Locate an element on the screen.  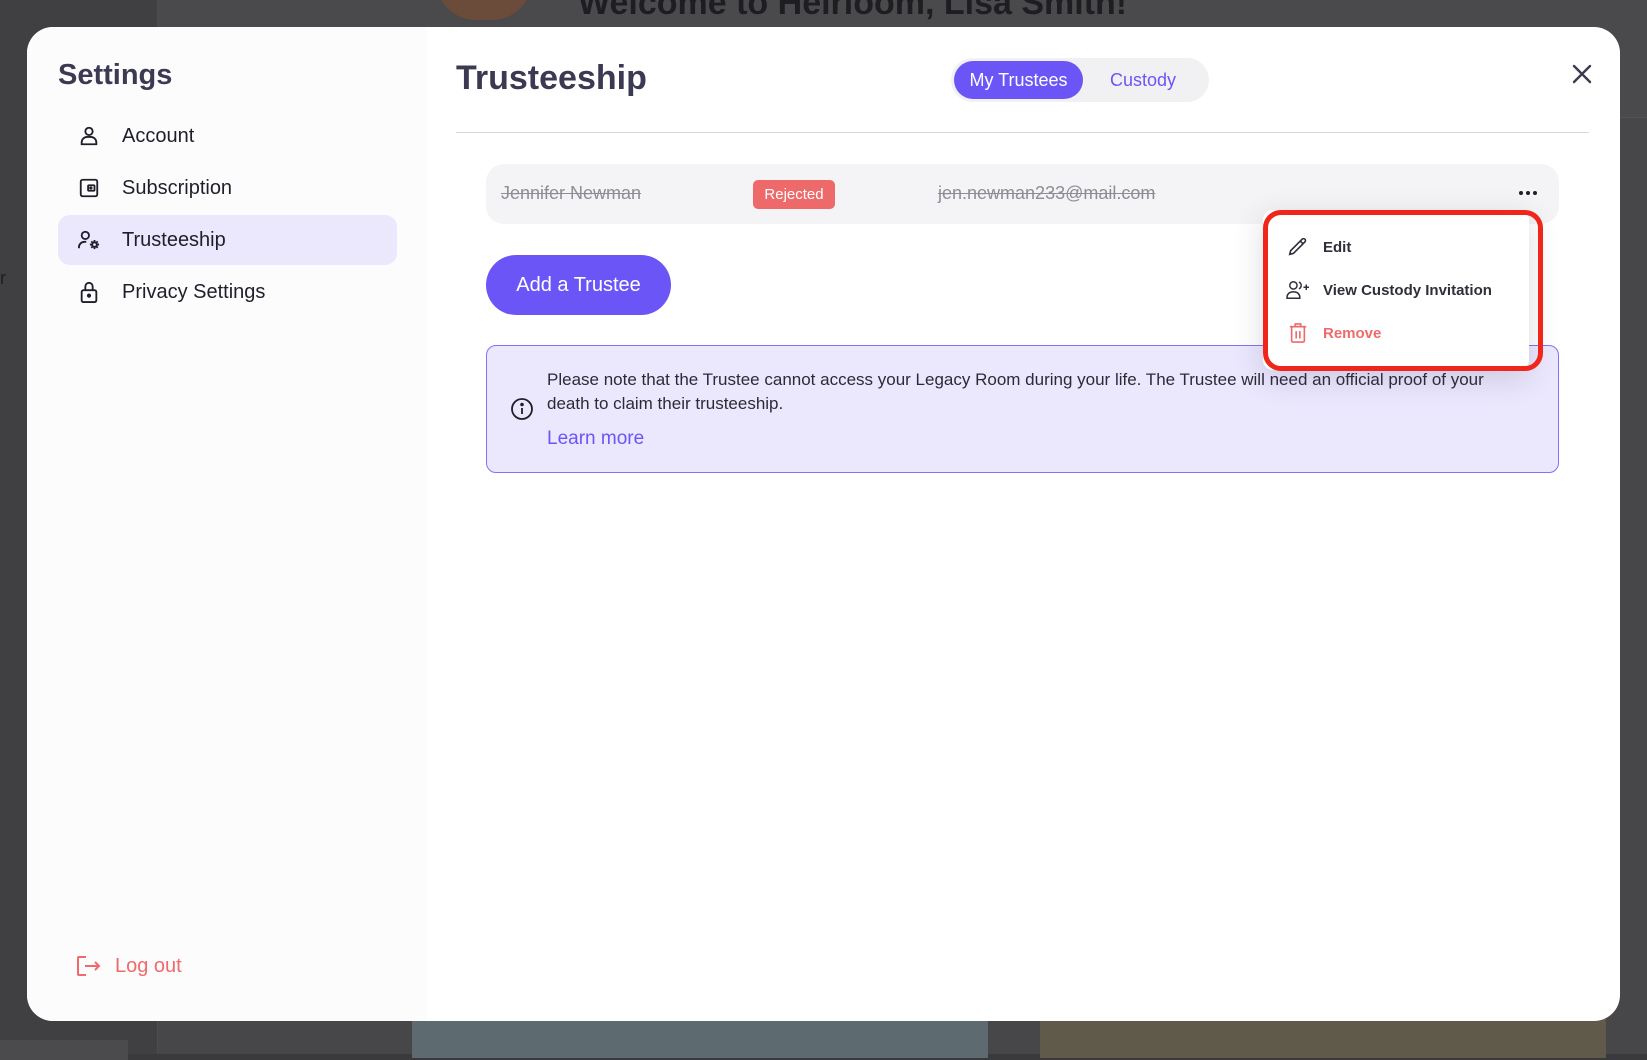
background-strip is located at coordinates (64, 1050).